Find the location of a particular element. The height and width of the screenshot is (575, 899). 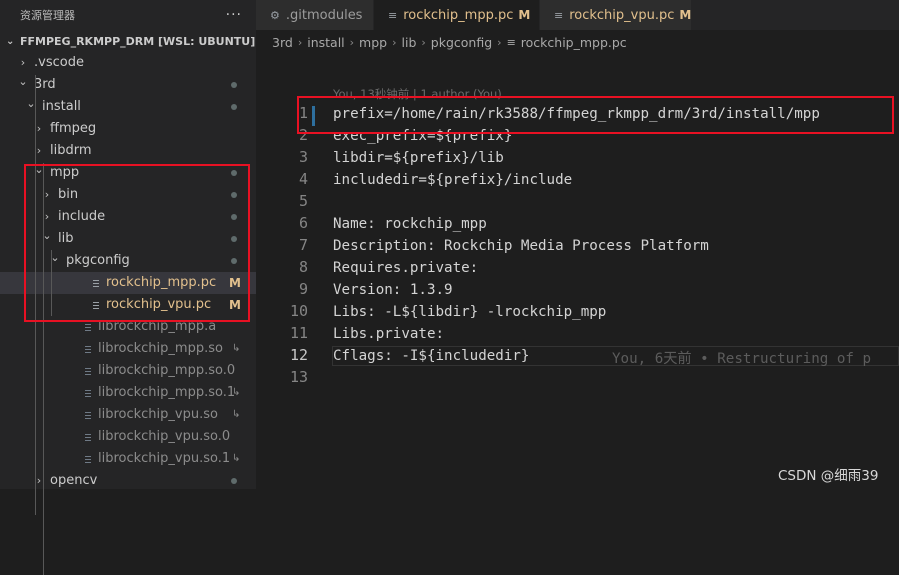

folder-item: › .vscode is located at coordinates (128, 63).